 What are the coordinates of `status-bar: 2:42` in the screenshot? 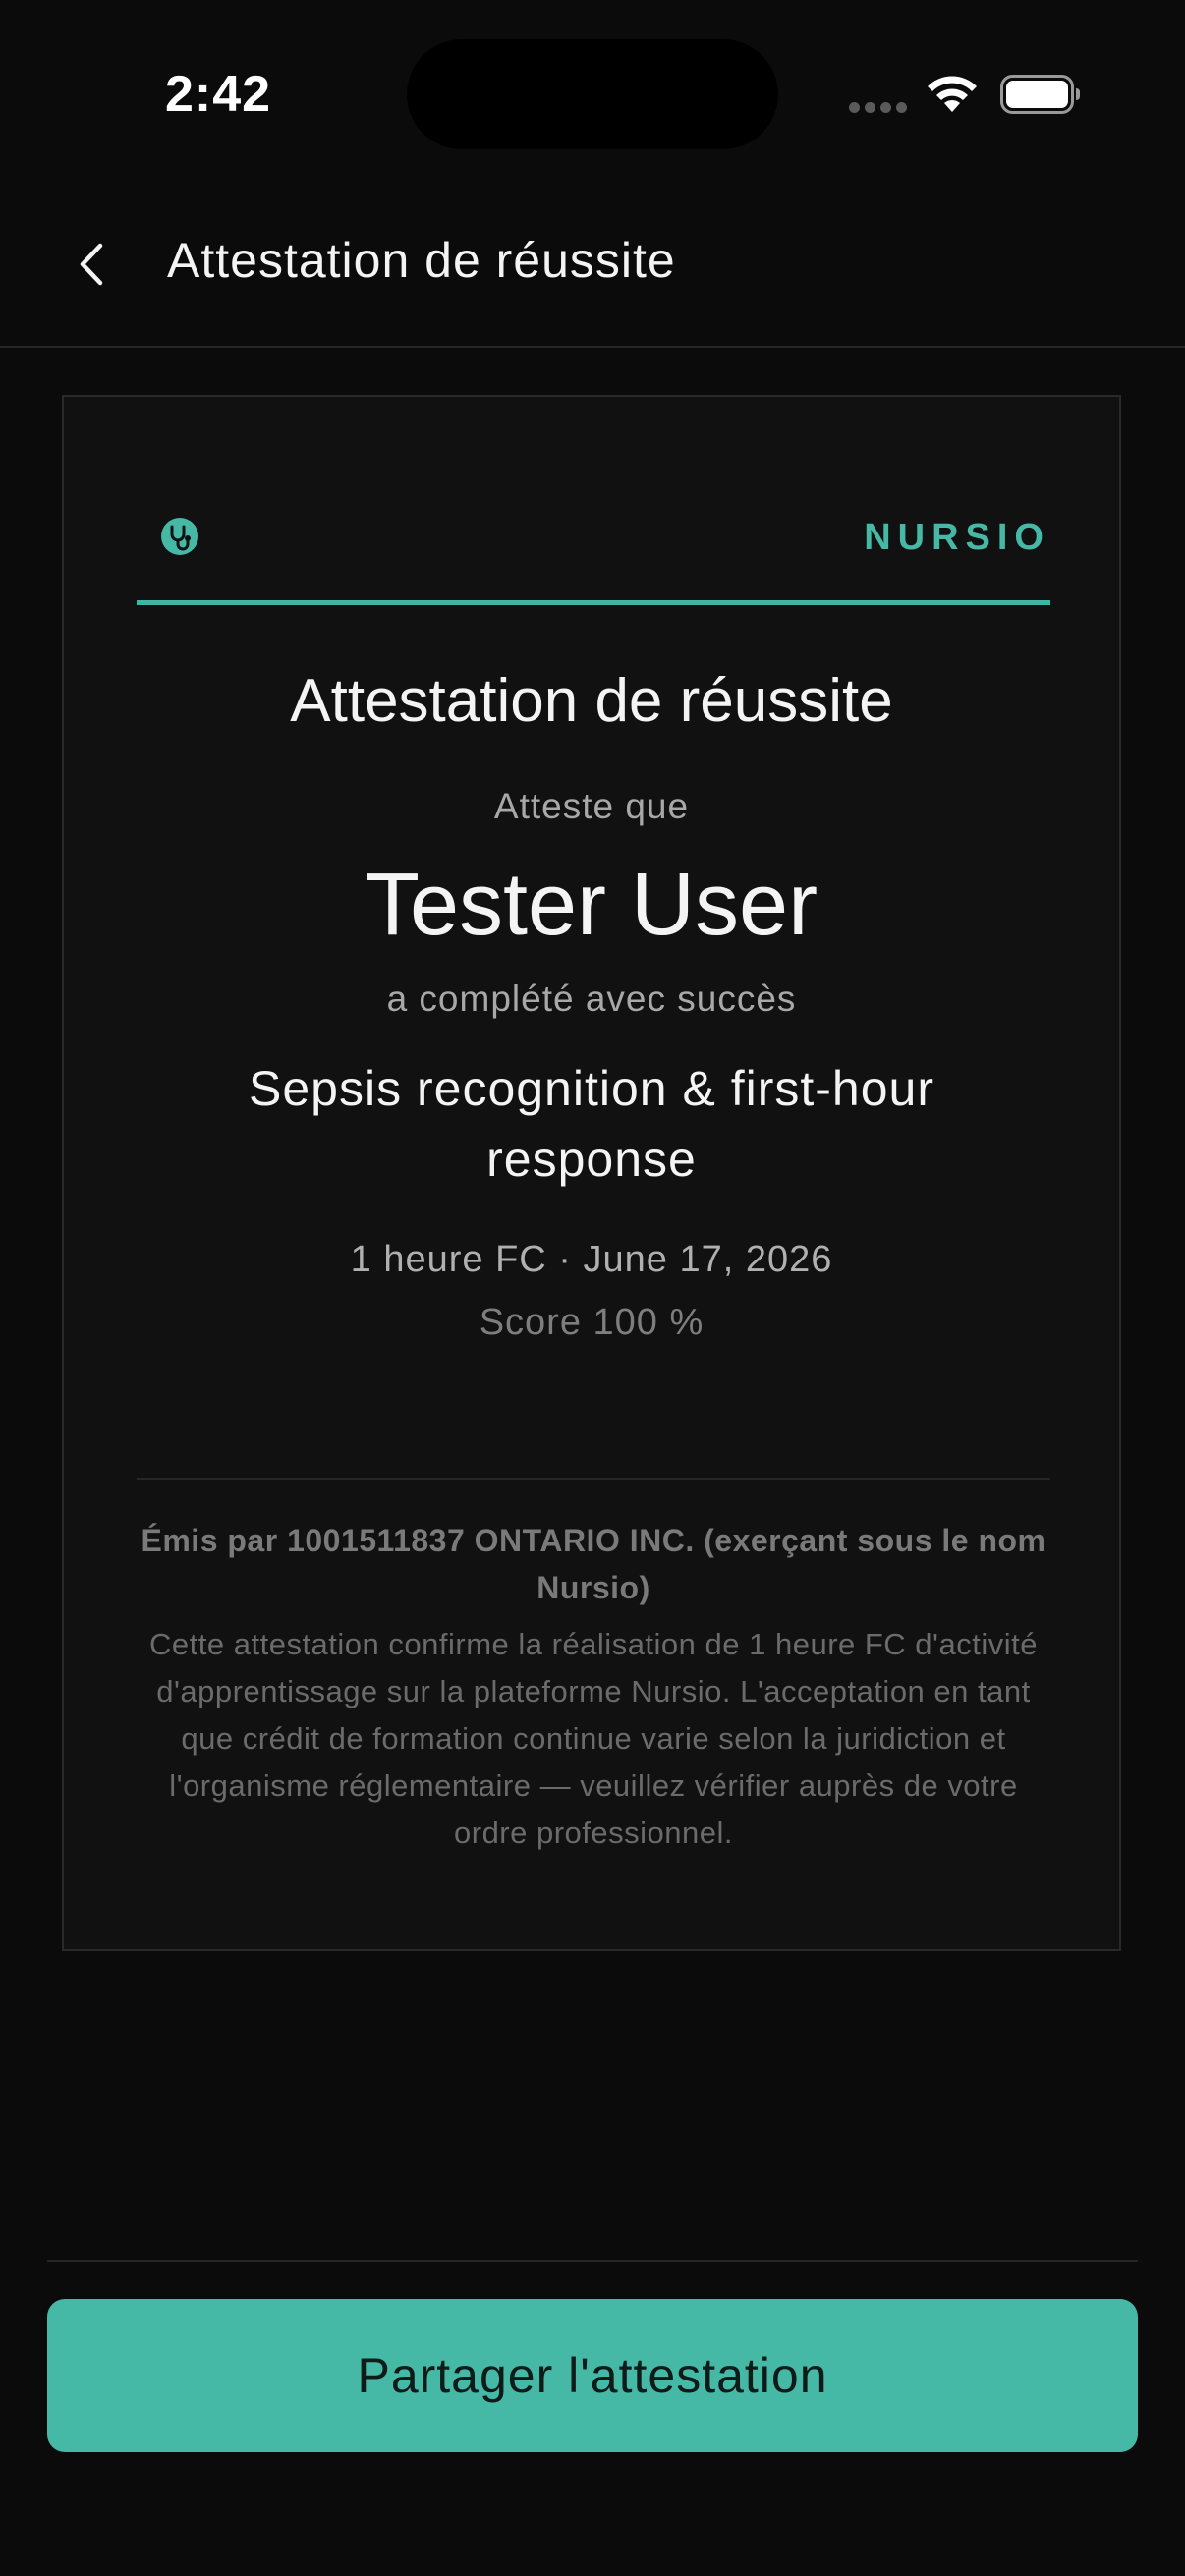 It's located at (592, 93).